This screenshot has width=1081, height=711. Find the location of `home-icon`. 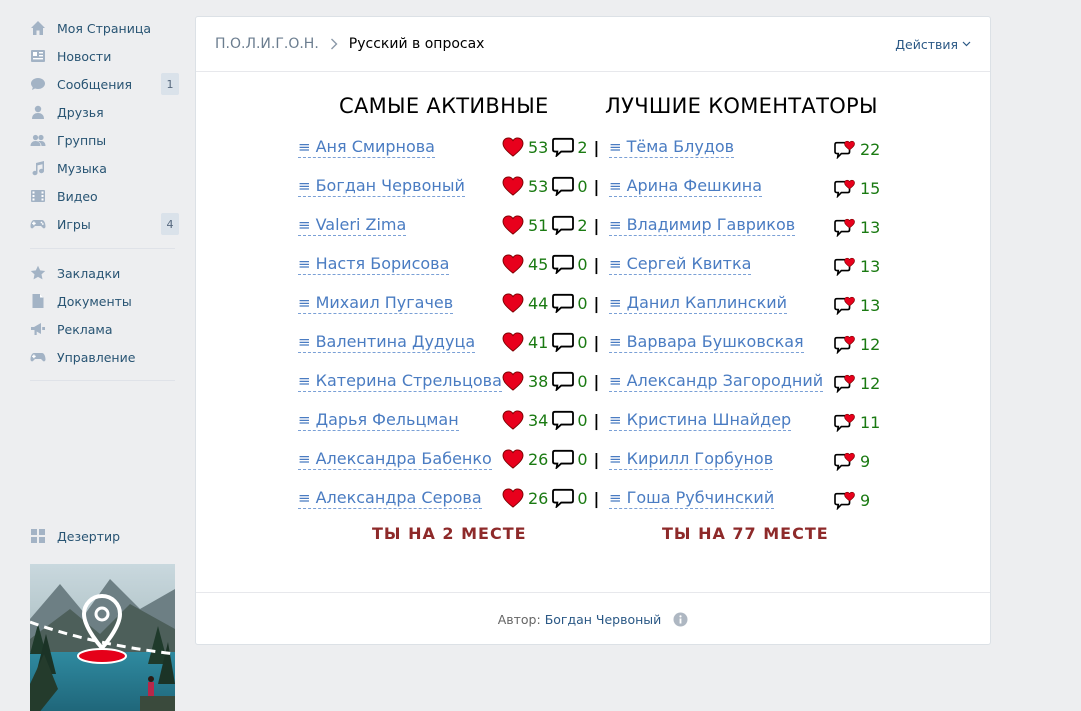

home-icon is located at coordinates (38, 28).